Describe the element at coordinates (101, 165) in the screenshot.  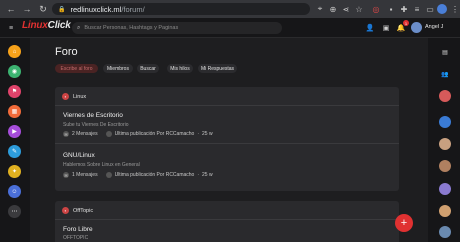
I see `forum-description: Hablemos Sobre Linux en General` at that location.